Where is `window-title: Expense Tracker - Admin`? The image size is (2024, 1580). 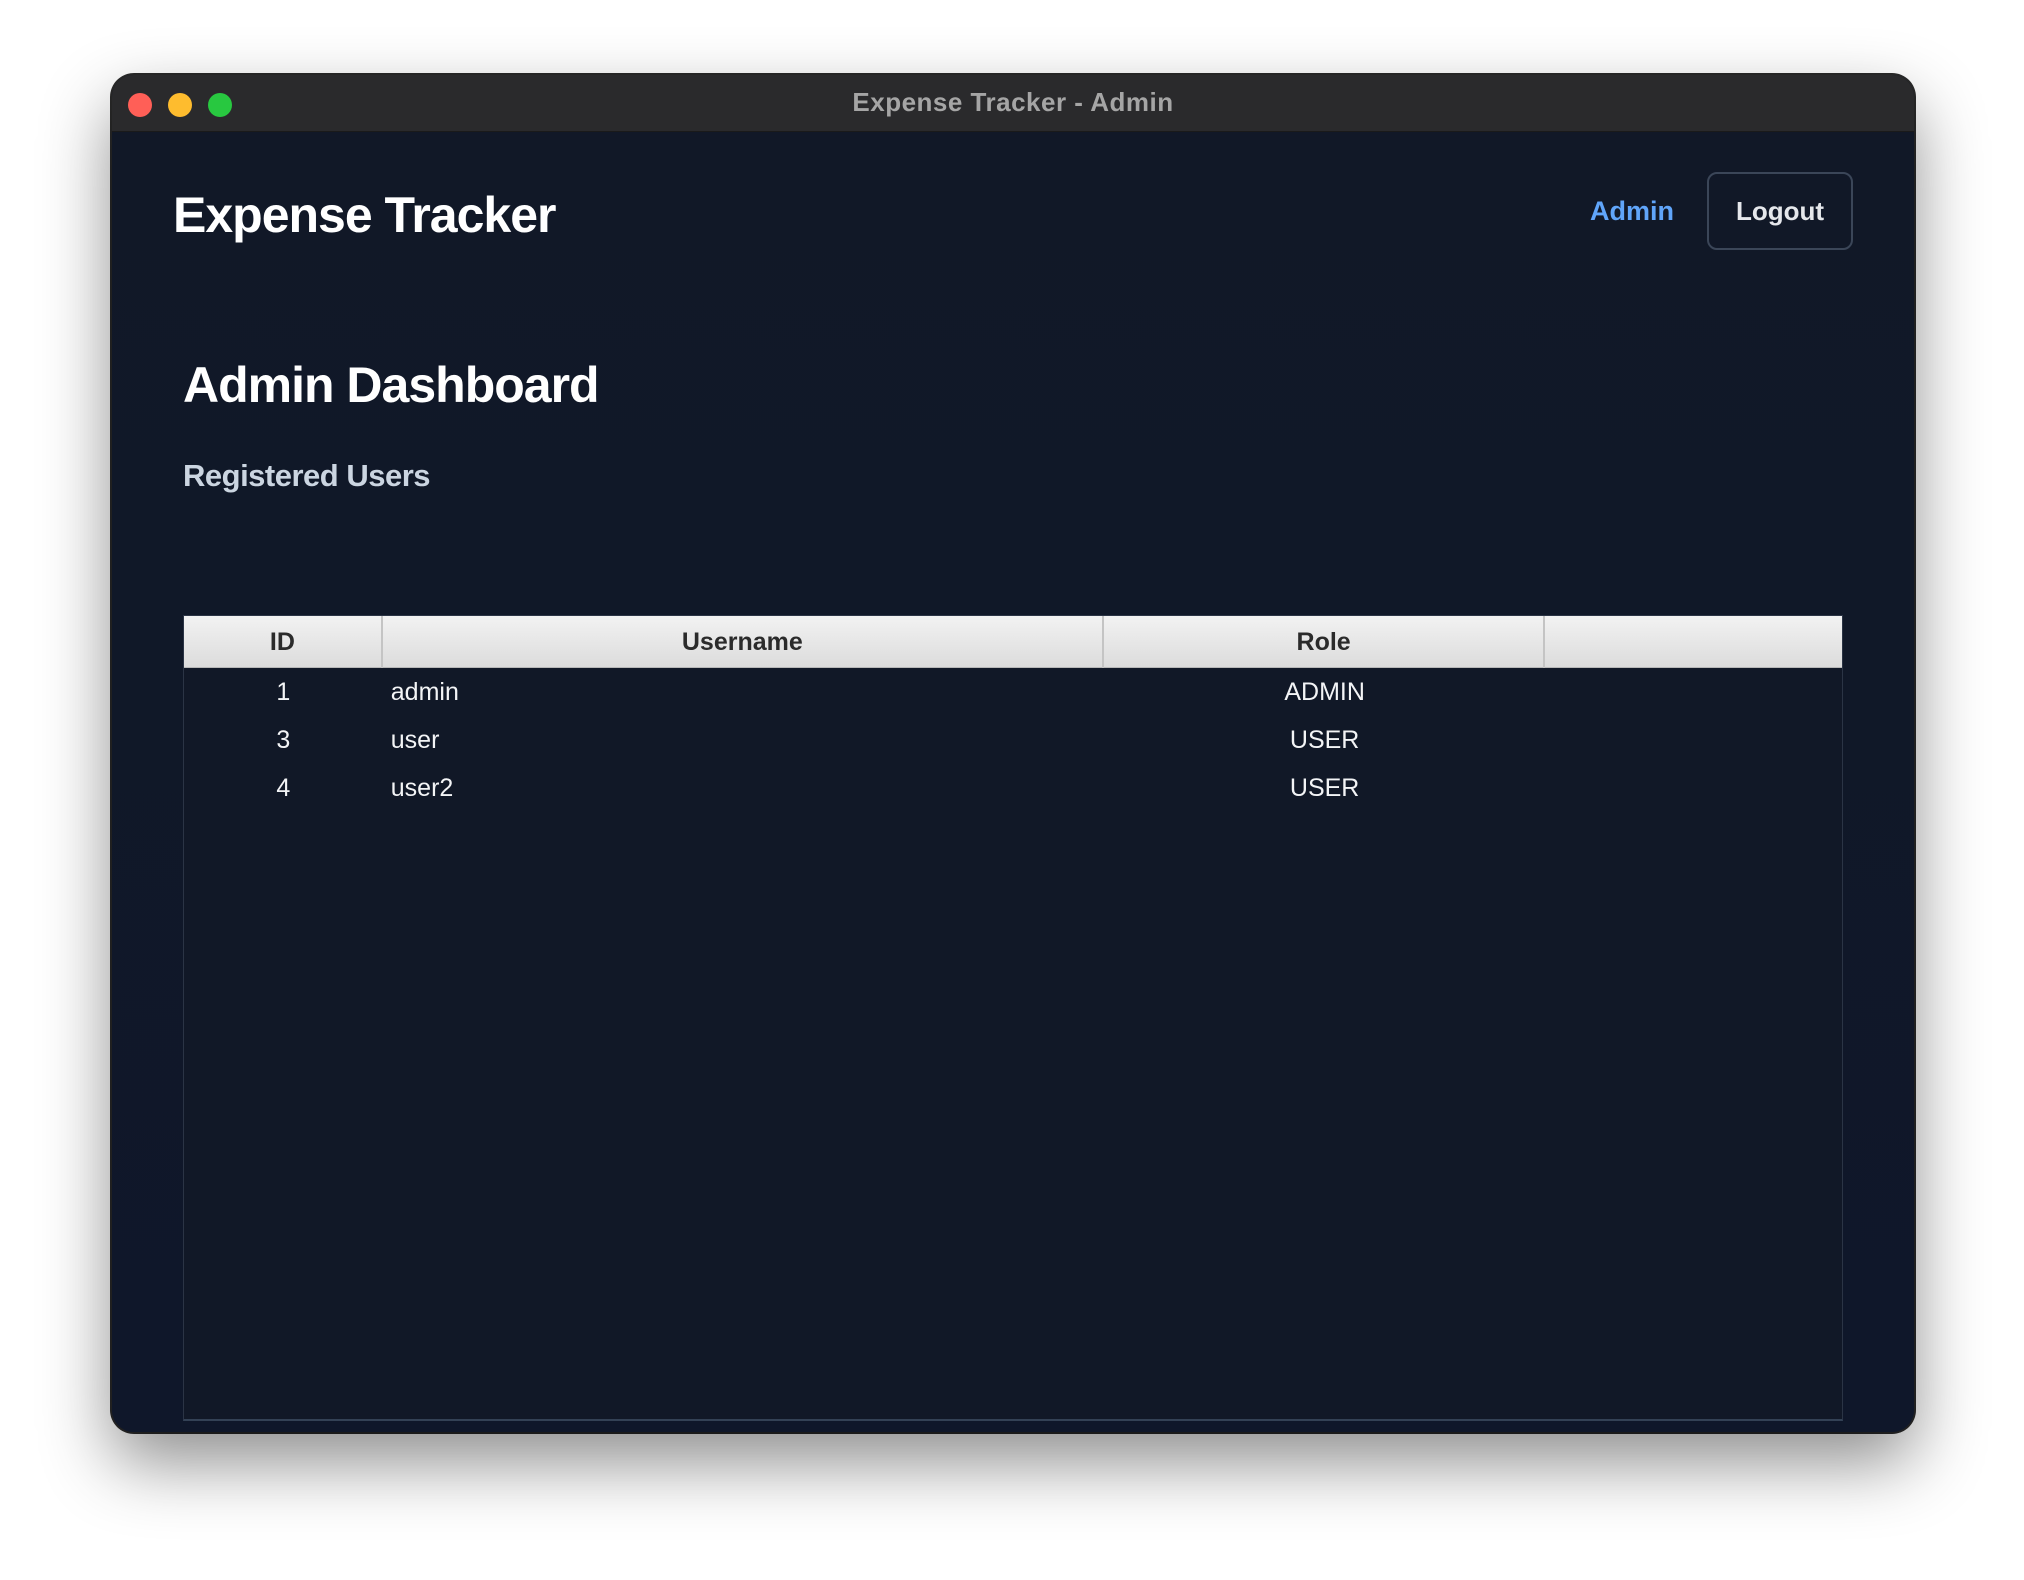 window-title: Expense Tracker - Admin is located at coordinates (1013, 102).